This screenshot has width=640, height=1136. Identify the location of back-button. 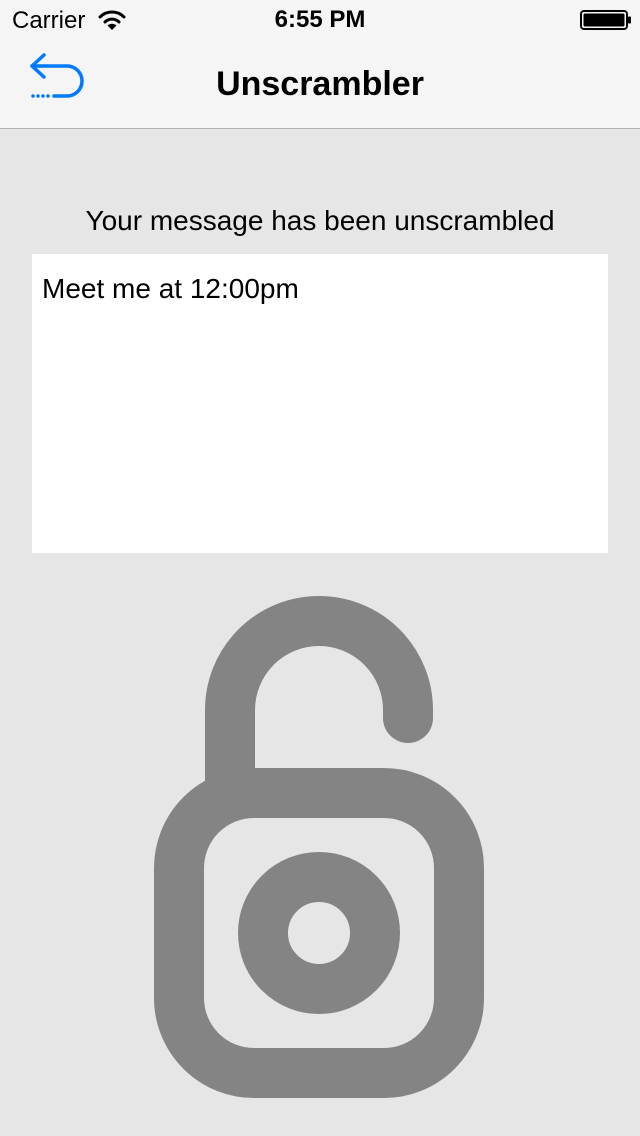
(57, 78).